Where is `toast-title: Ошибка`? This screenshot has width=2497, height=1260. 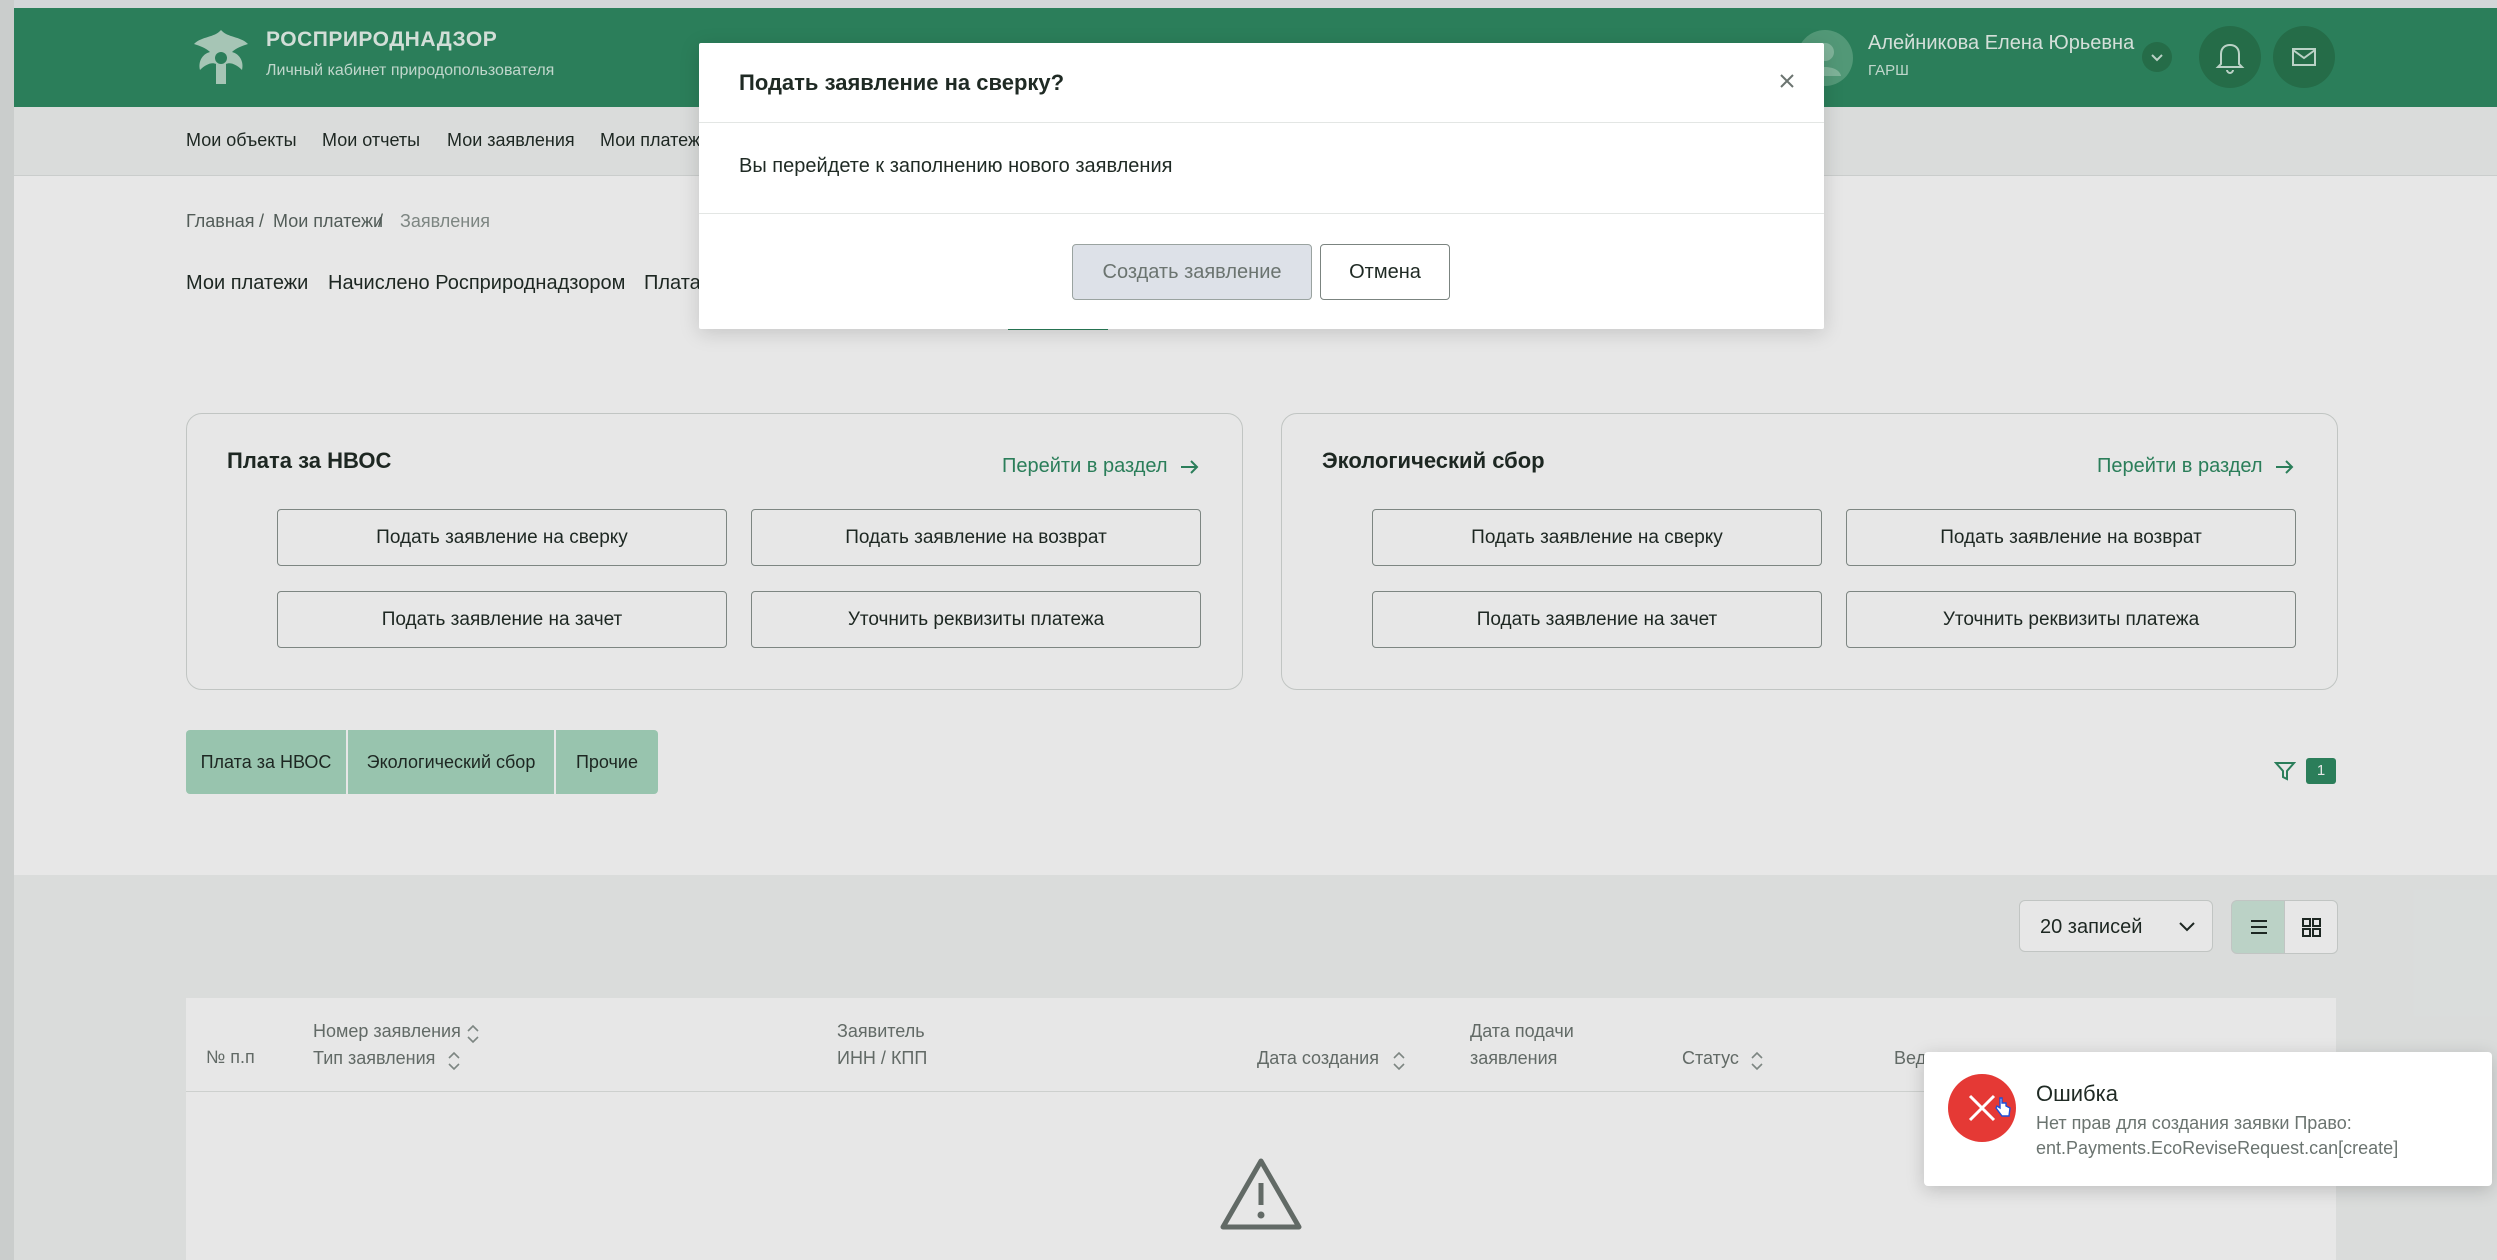 toast-title: Ошибка is located at coordinates (2077, 1093).